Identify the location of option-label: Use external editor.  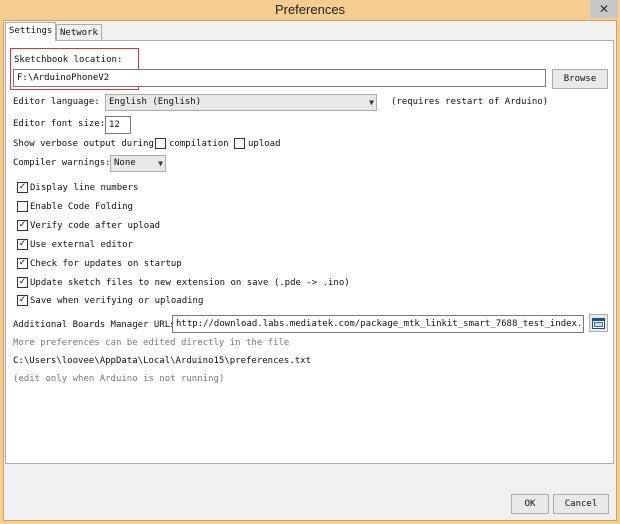
(81, 245).